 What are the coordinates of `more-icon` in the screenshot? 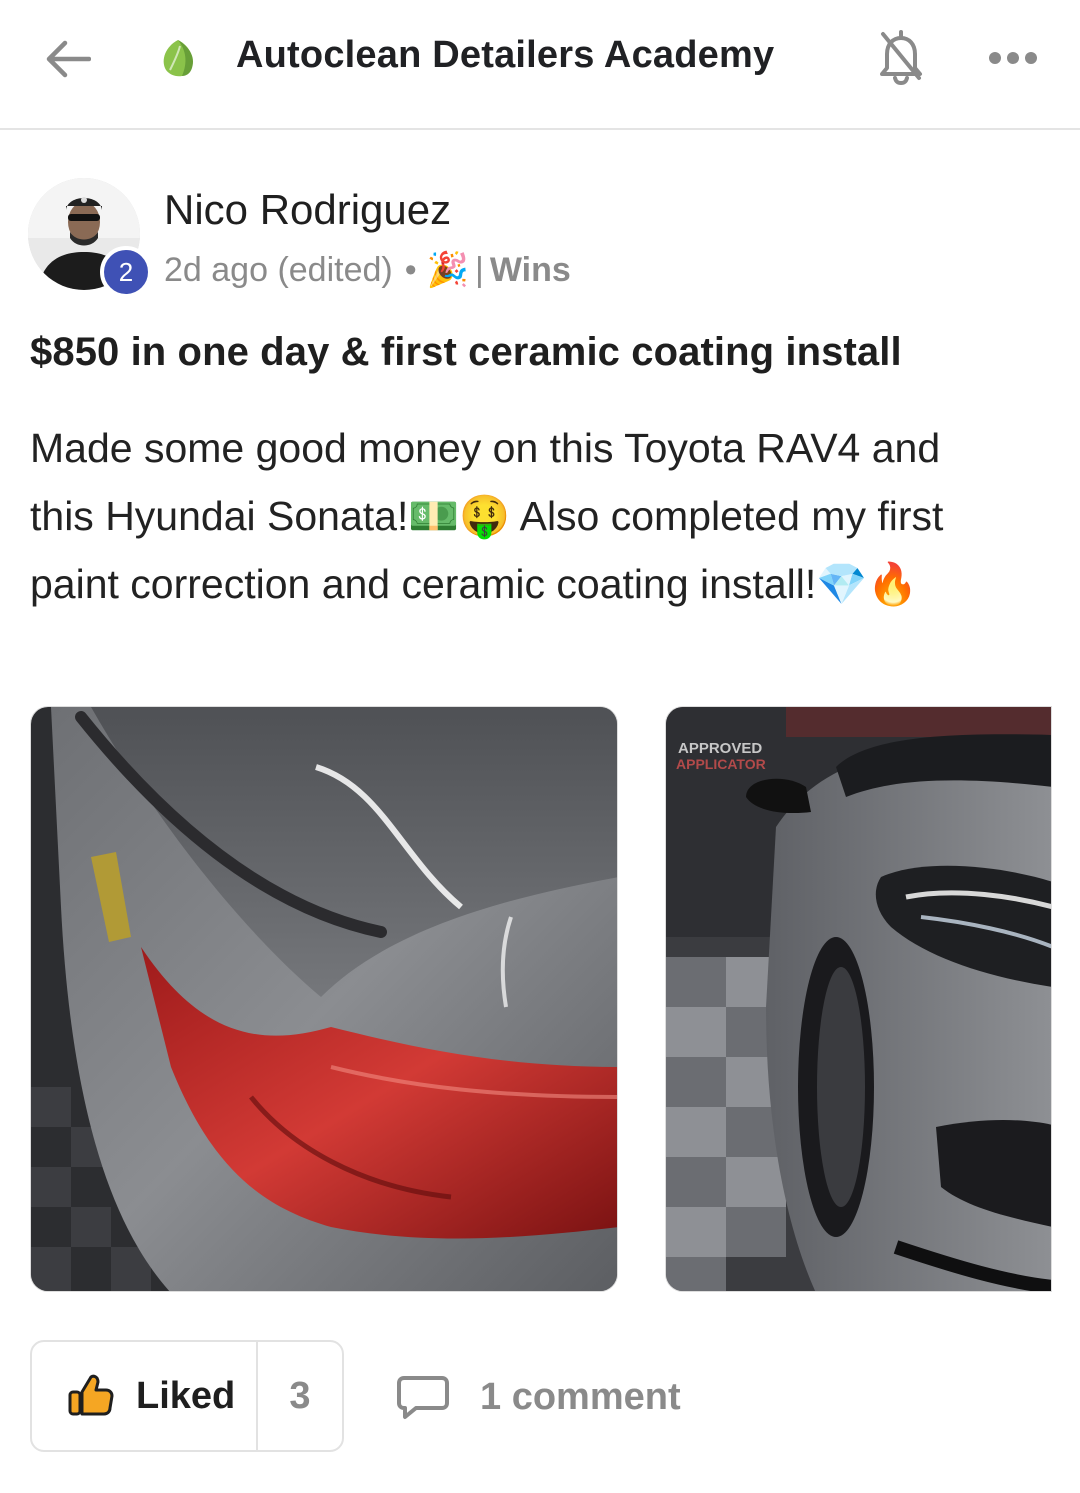 It's located at (1013, 58).